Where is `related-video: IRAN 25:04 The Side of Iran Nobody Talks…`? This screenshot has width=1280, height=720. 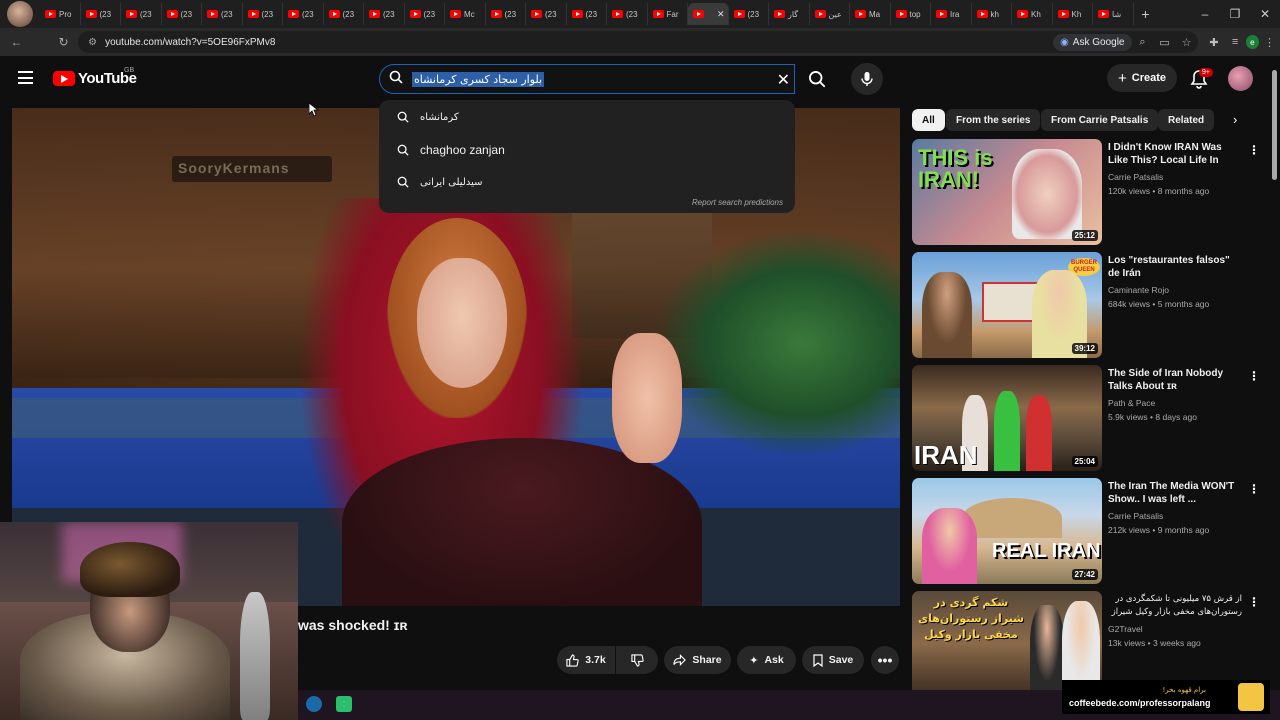 related-video: IRAN 25:04 The Side of Iran Nobody Talks… is located at coordinates (1089, 418).